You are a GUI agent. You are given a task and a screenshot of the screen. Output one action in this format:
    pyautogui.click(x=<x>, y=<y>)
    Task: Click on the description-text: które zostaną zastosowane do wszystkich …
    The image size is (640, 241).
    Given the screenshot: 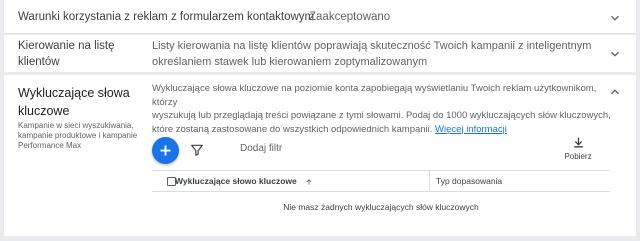 What is the action you would take?
    pyautogui.click(x=292, y=129)
    